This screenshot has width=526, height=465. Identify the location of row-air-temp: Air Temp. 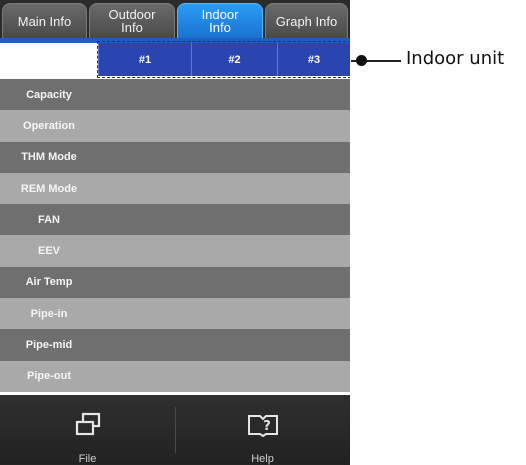
(175, 282).